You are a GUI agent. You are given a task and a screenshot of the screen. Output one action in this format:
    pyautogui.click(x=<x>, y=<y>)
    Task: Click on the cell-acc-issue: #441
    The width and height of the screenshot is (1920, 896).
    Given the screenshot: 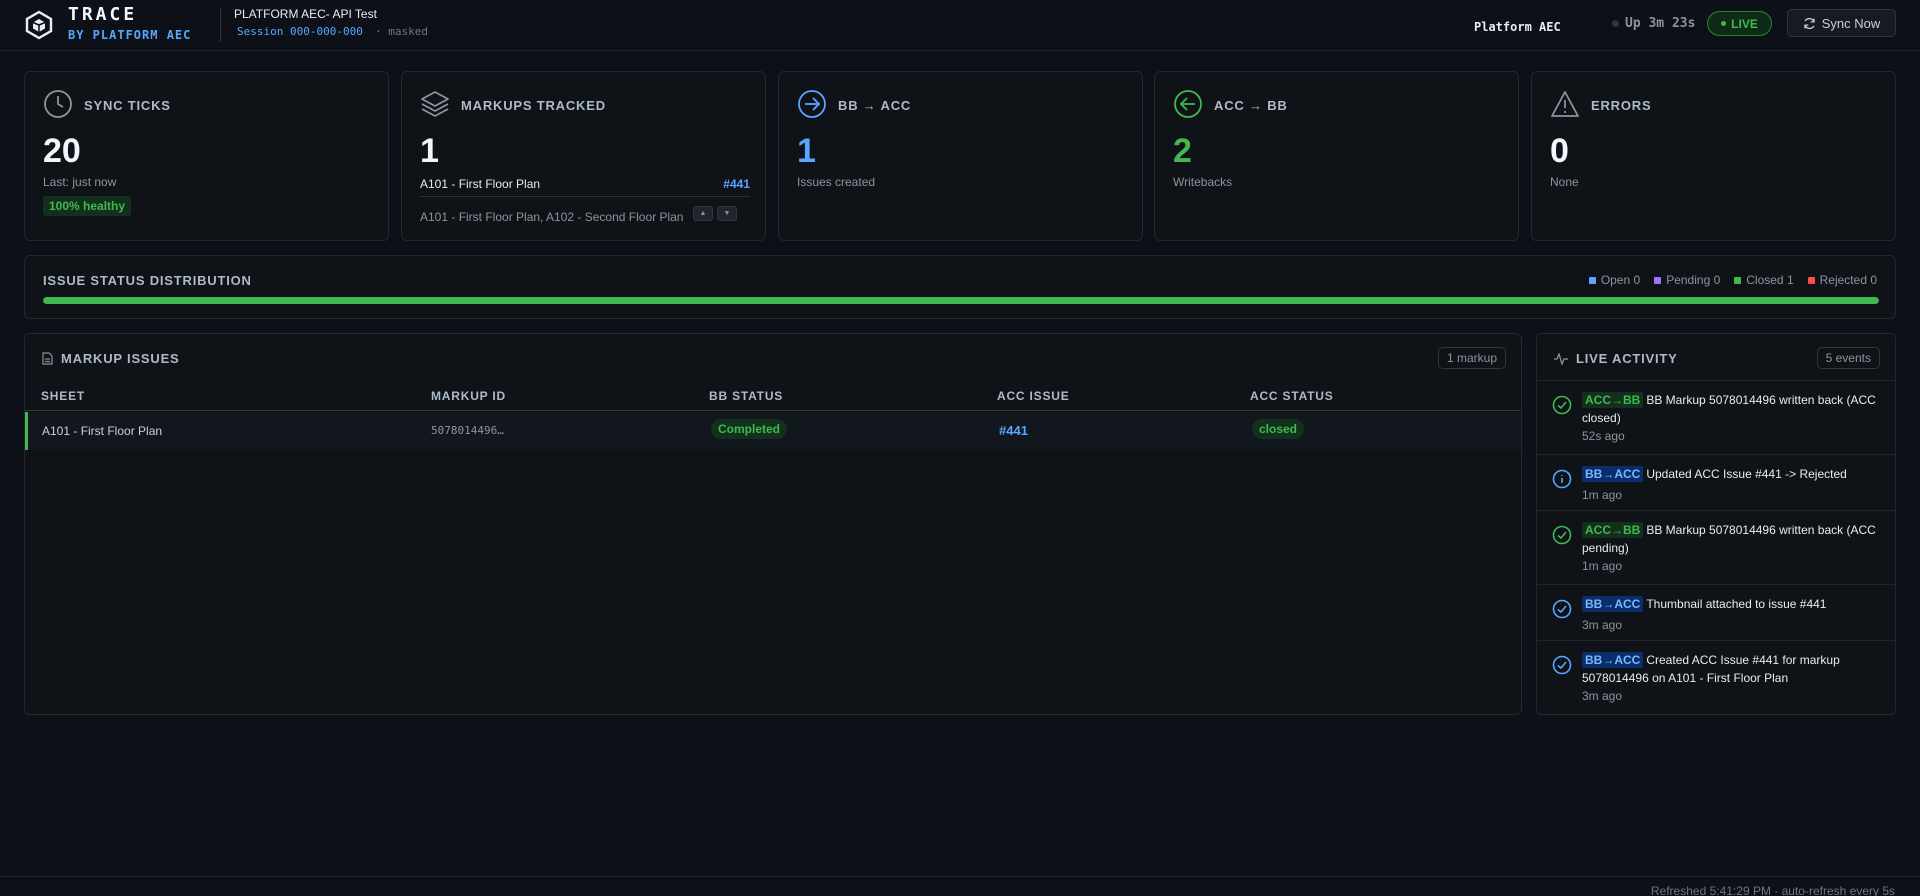 What is the action you would take?
    pyautogui.click(x=1013, y=430)
    